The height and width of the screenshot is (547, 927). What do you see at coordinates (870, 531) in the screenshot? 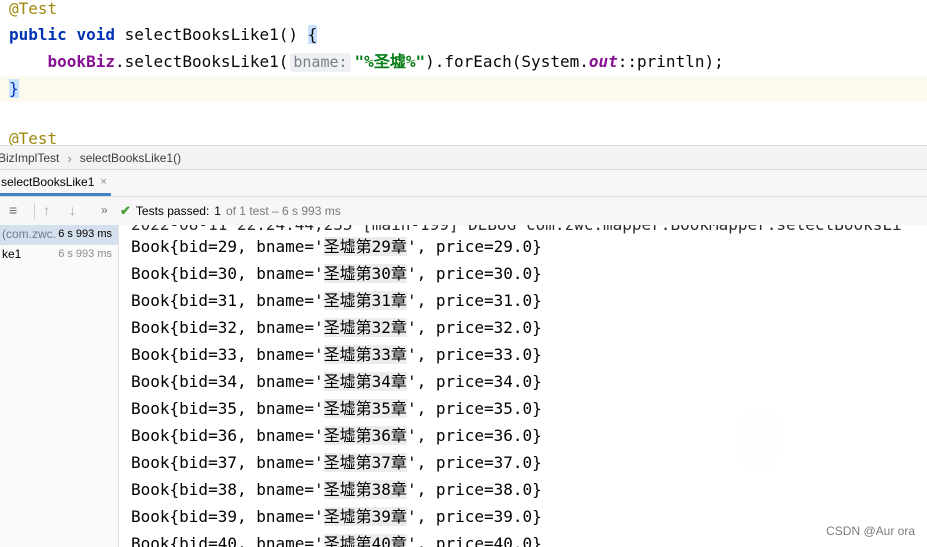
I see `watermark: CSDN @Aur ora` at bounding box center [870, 531].